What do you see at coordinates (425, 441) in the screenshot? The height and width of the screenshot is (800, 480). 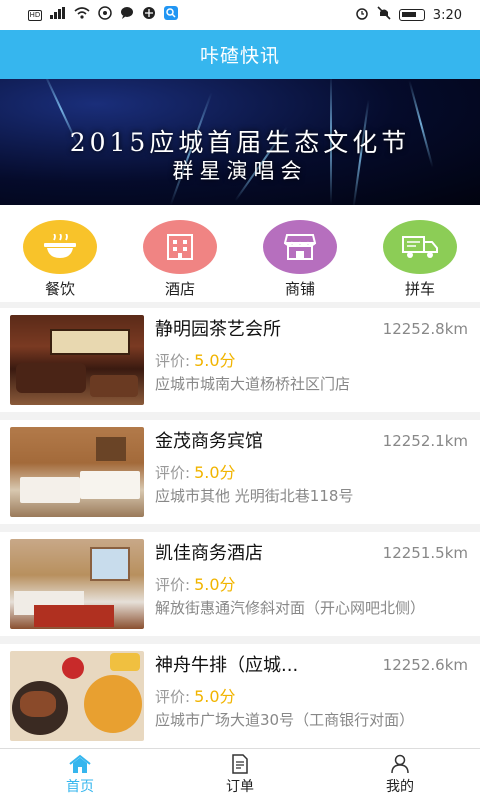 I see `listing-distance: 12252.1km` at bounding box center [425, 441].